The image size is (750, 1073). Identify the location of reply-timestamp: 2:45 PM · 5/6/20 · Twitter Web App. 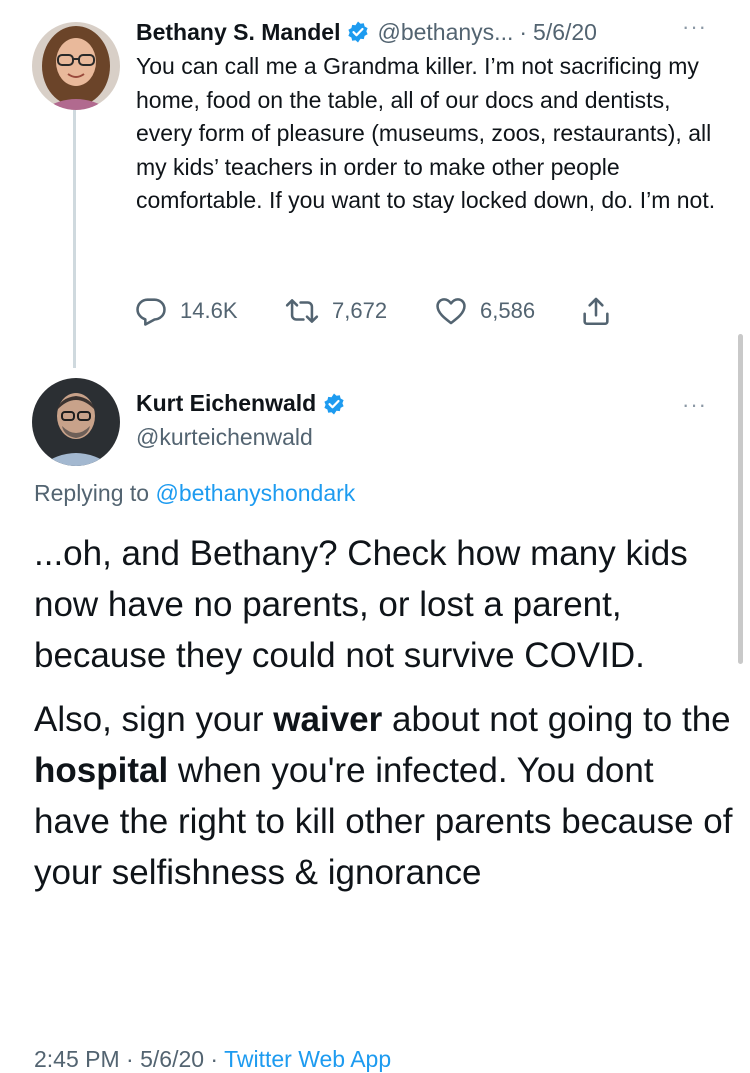
(212, 1059).